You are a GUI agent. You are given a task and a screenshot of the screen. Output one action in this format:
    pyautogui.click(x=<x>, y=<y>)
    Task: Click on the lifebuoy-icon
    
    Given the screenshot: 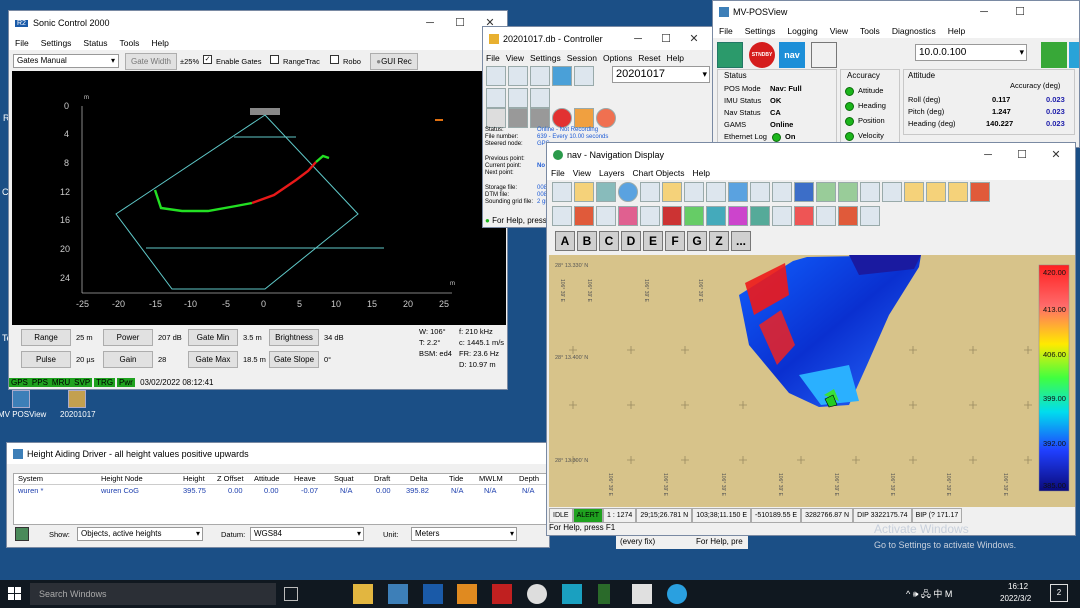 What is the action you would take?
    pyautogui.click(x=606, y=118)
    